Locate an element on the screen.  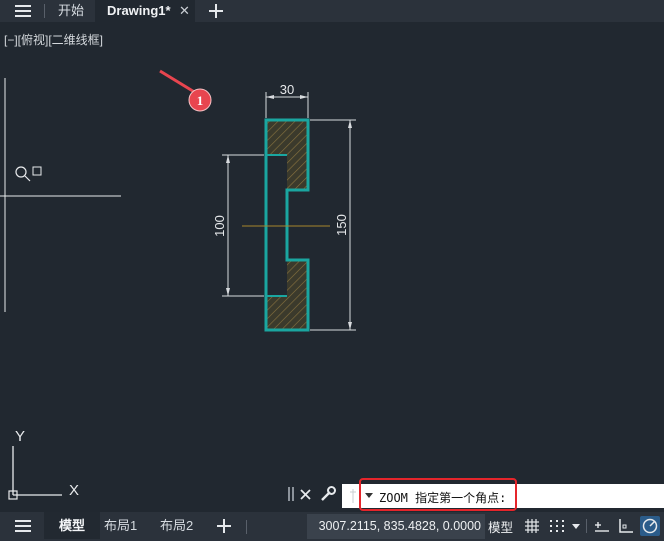
ortho-mode-button is located at coordinates (626, 526).